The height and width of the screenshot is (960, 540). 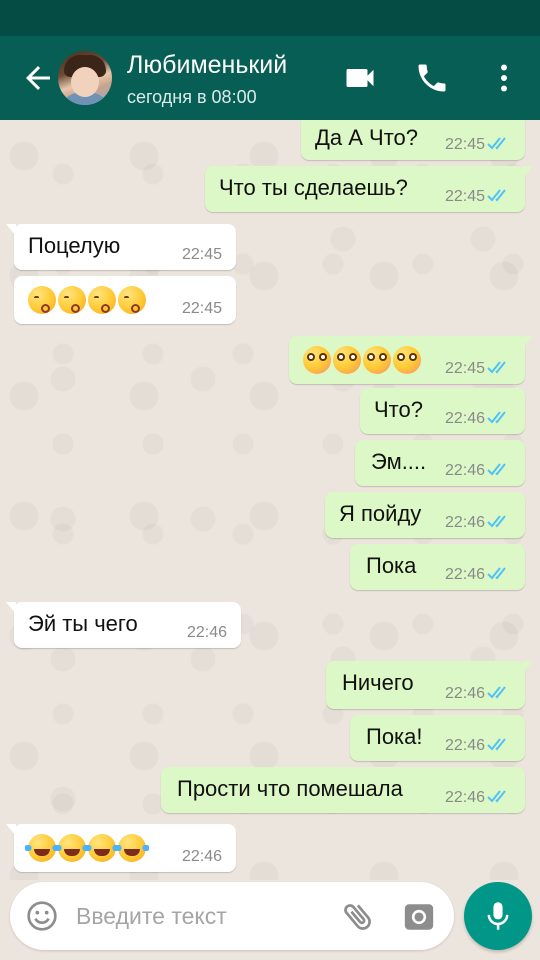 I want to click on message-composer: Введите текст, so click(x=232, y=916).